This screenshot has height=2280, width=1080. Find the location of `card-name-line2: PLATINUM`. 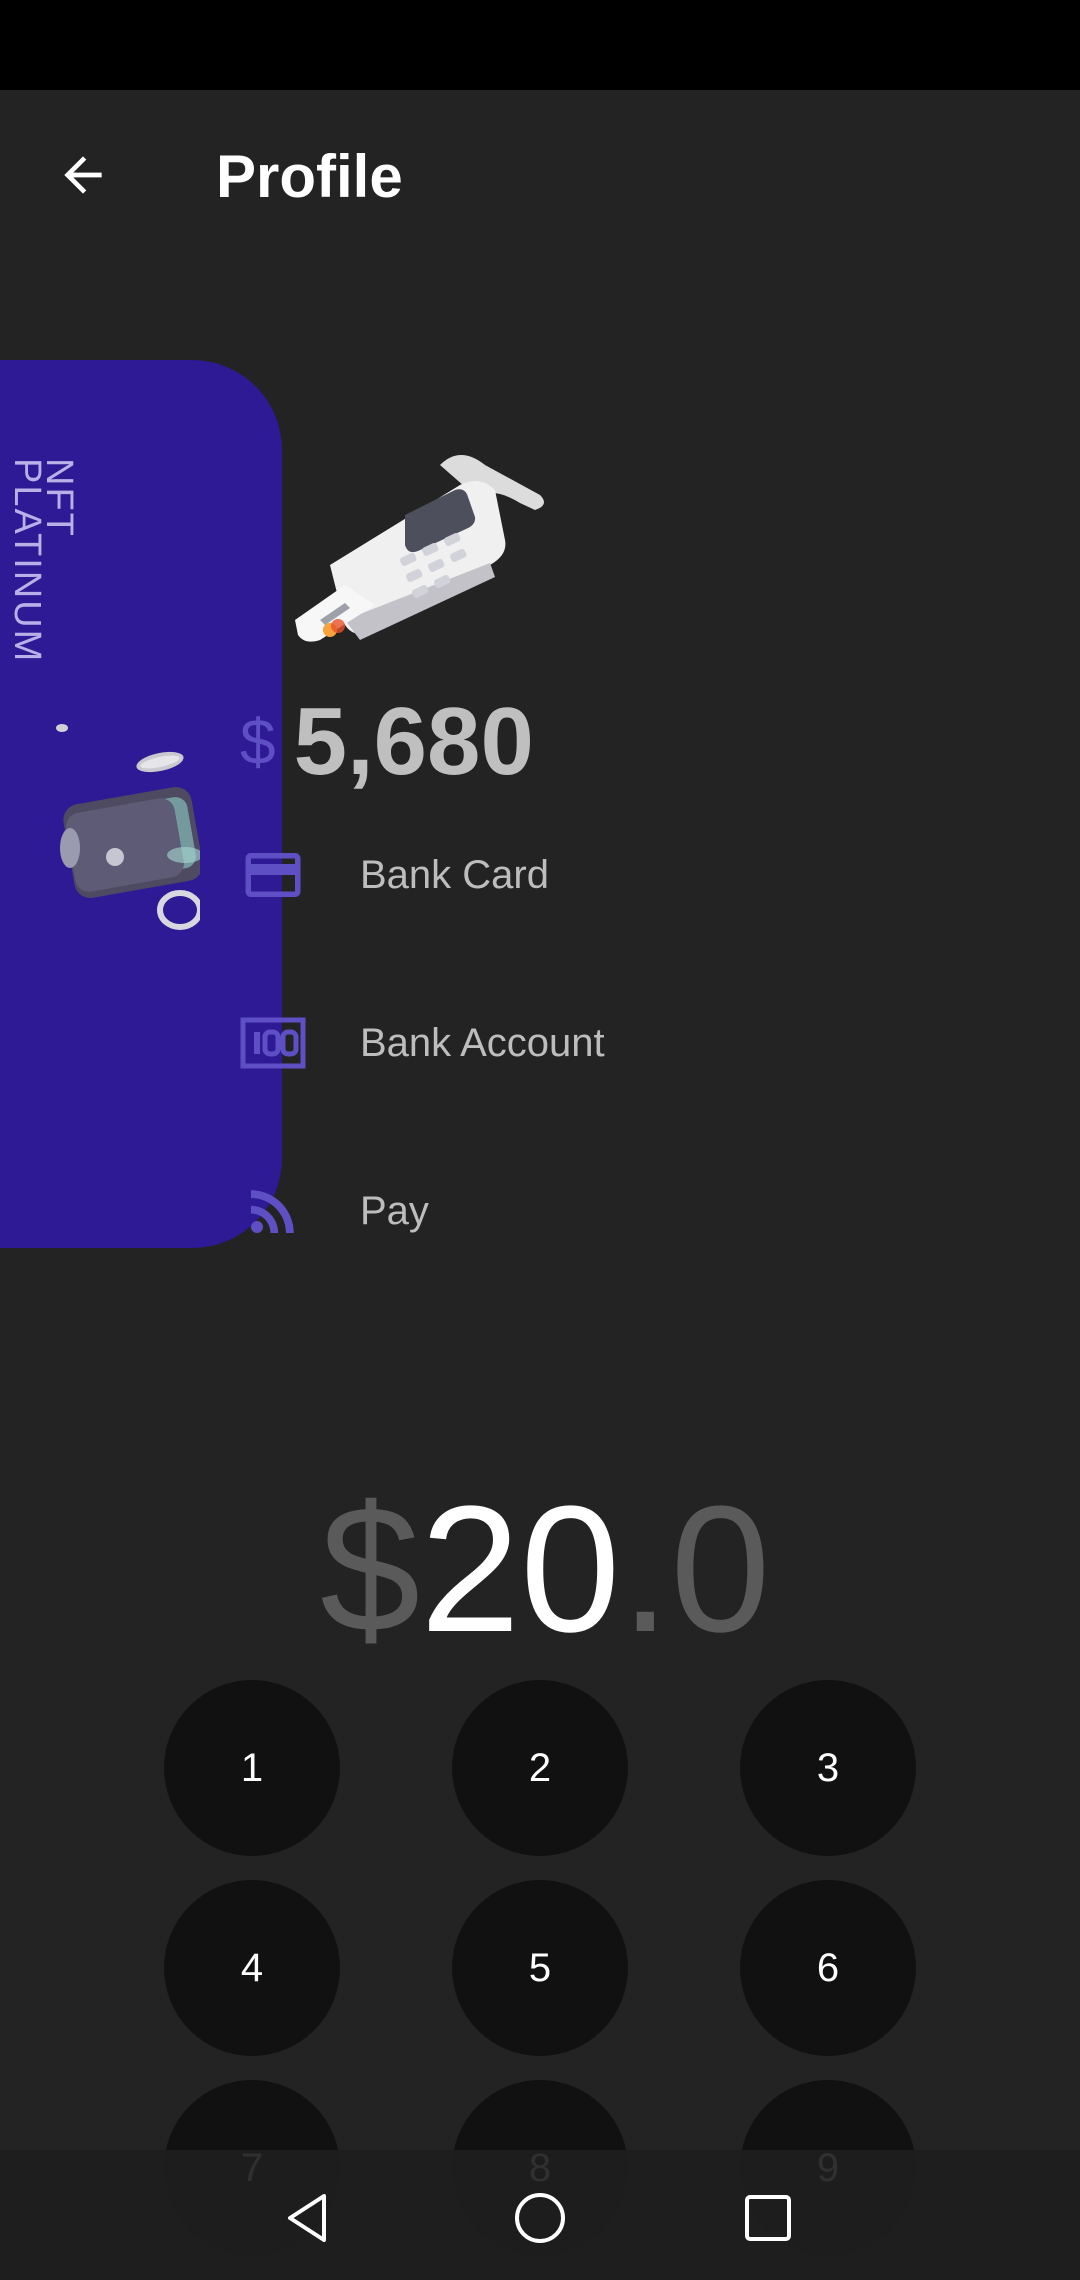

card-name-line2: PLATINUM is located at coordinates (27, 561).